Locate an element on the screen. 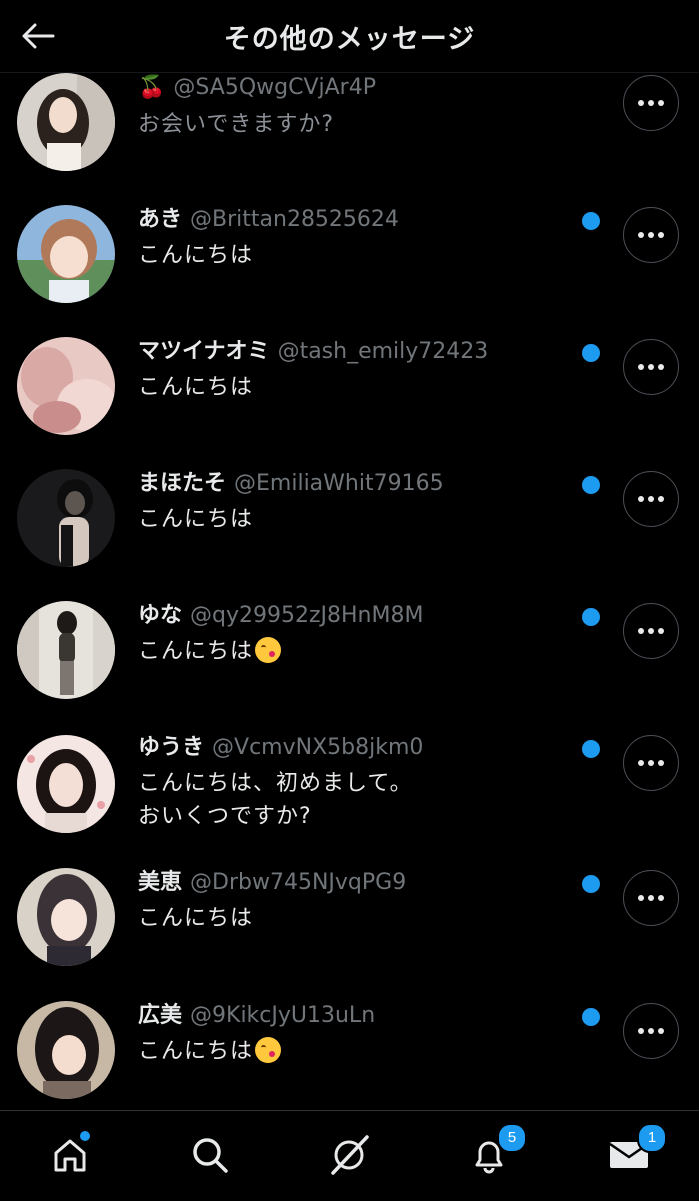 Image resolution: width=699 pixels, height=1201 pixels. message-row: 美恵 @Drbw745NJvqPG9 こんにちは is located at coordinates (349, 916).